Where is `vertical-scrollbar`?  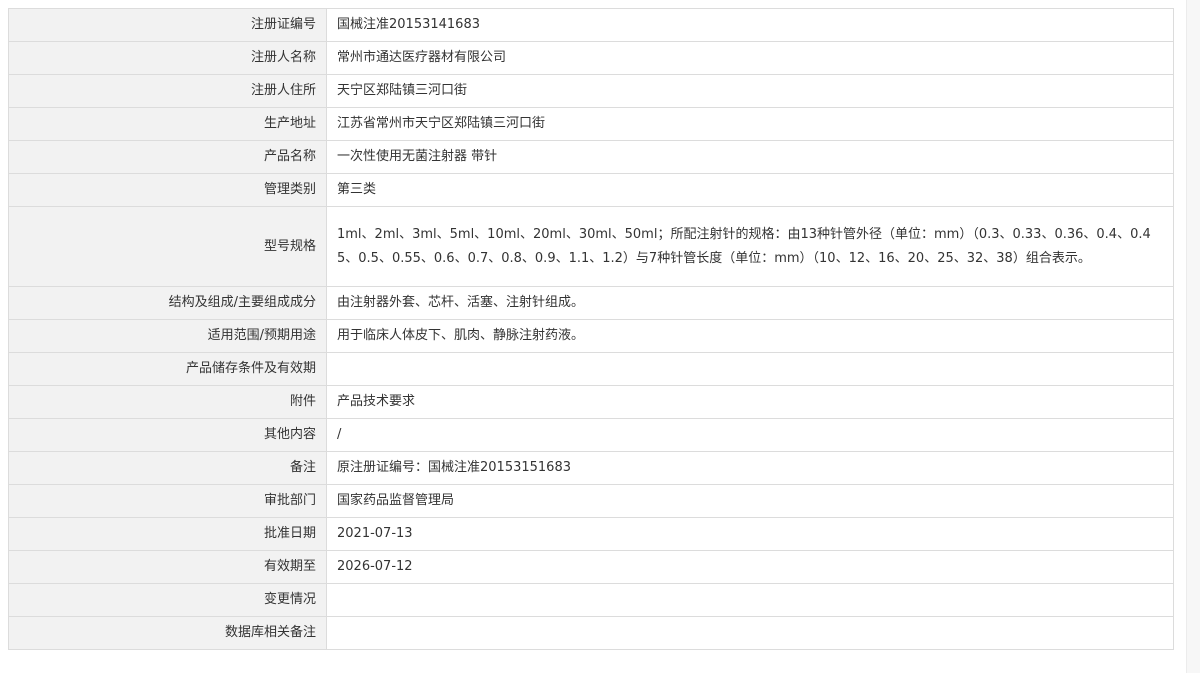 vertical-scrollbar is located at coordinates (1193, 336).